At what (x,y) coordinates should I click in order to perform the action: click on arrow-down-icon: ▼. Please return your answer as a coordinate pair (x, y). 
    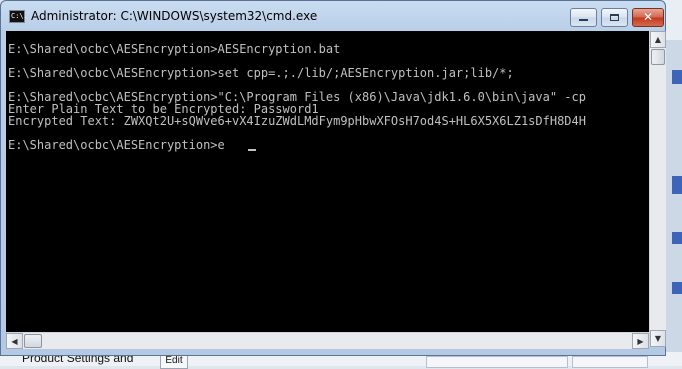
    Looking at the image, I should click on (658, 338).